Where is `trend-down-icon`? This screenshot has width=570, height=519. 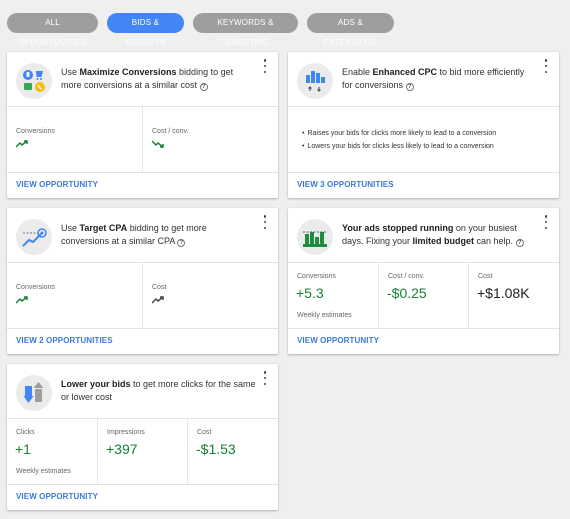 trend-down-icon is located at coordinates (158, 144).